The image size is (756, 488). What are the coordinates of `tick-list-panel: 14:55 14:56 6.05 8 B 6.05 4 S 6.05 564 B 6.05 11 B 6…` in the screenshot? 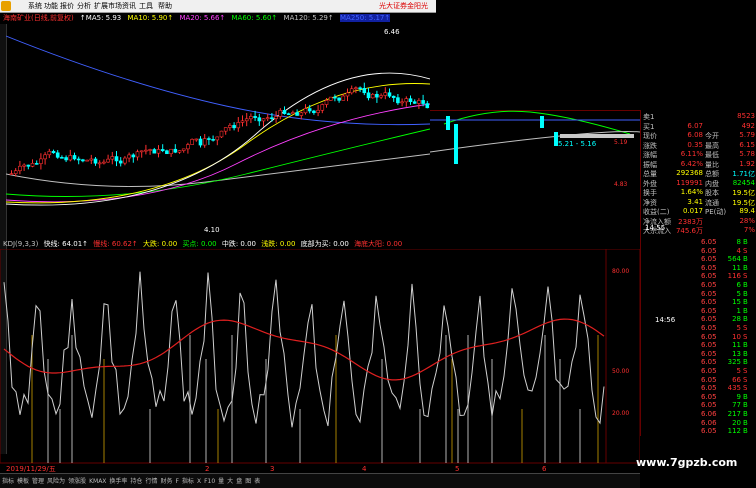 It's located at (698, 330).